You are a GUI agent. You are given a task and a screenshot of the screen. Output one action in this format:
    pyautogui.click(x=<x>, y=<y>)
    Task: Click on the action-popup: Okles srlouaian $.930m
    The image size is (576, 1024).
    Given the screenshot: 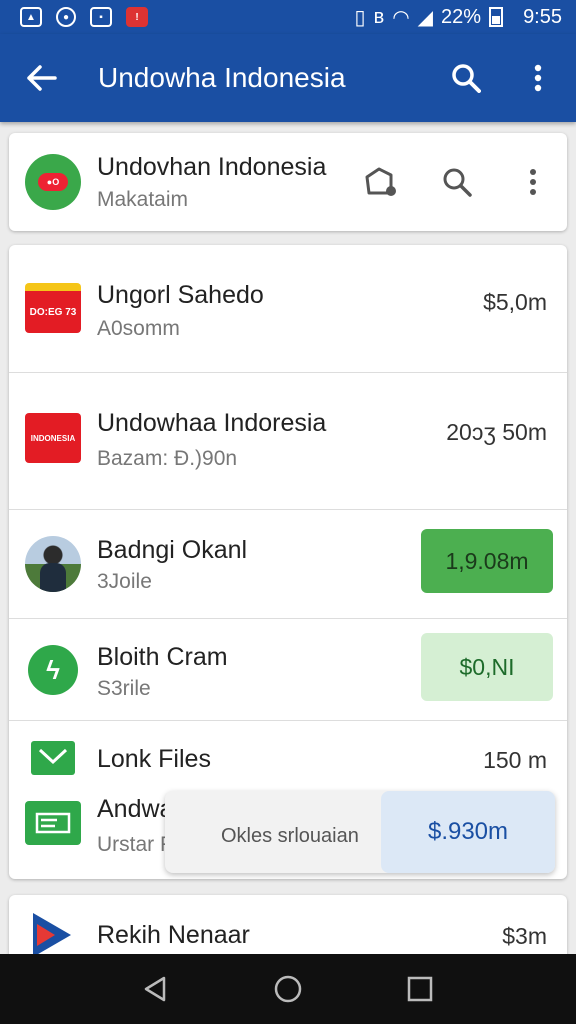 What is the action you would take?
    pyautogui.click(x=360, y=832)
    